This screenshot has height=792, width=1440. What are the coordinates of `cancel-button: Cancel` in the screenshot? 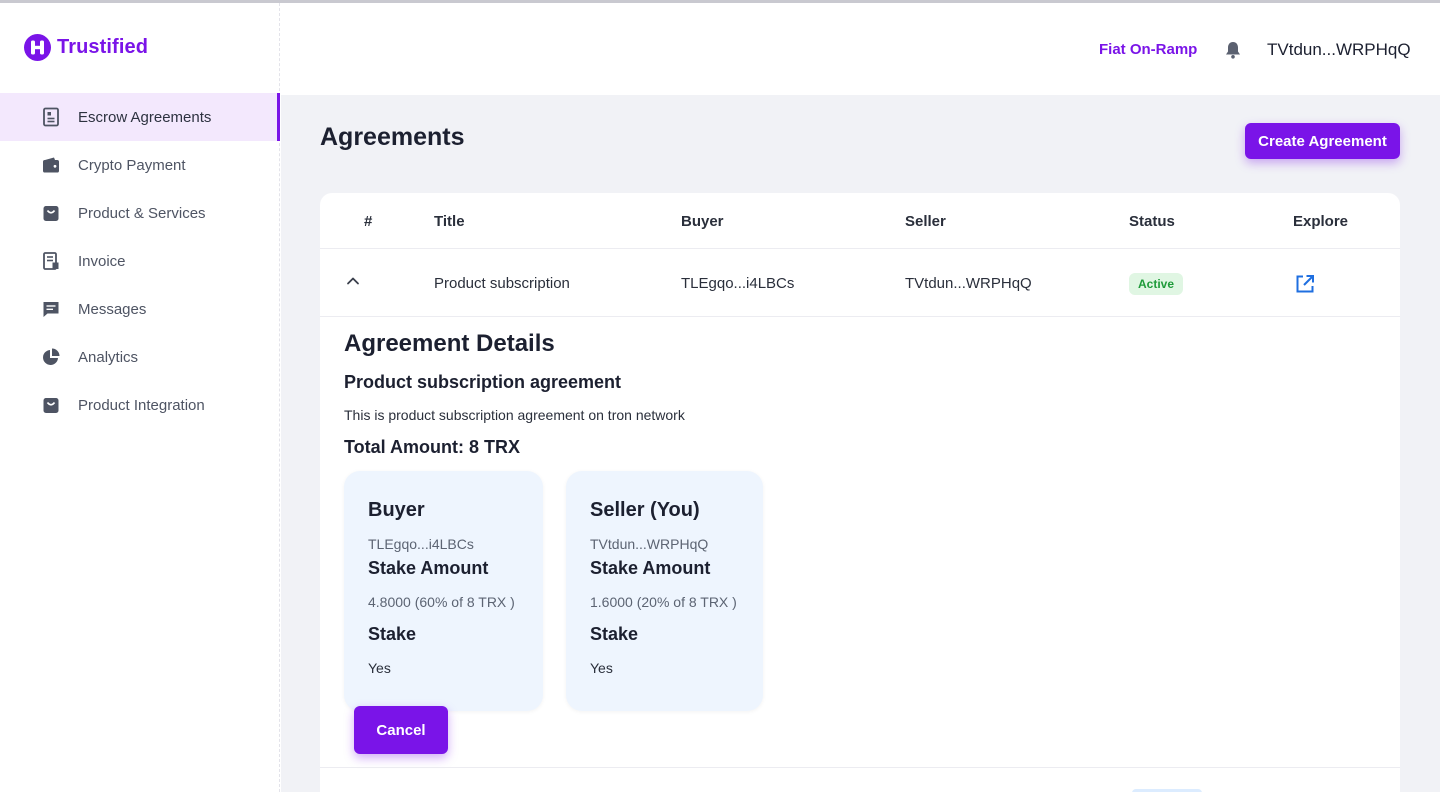 It's located at (401, 730).